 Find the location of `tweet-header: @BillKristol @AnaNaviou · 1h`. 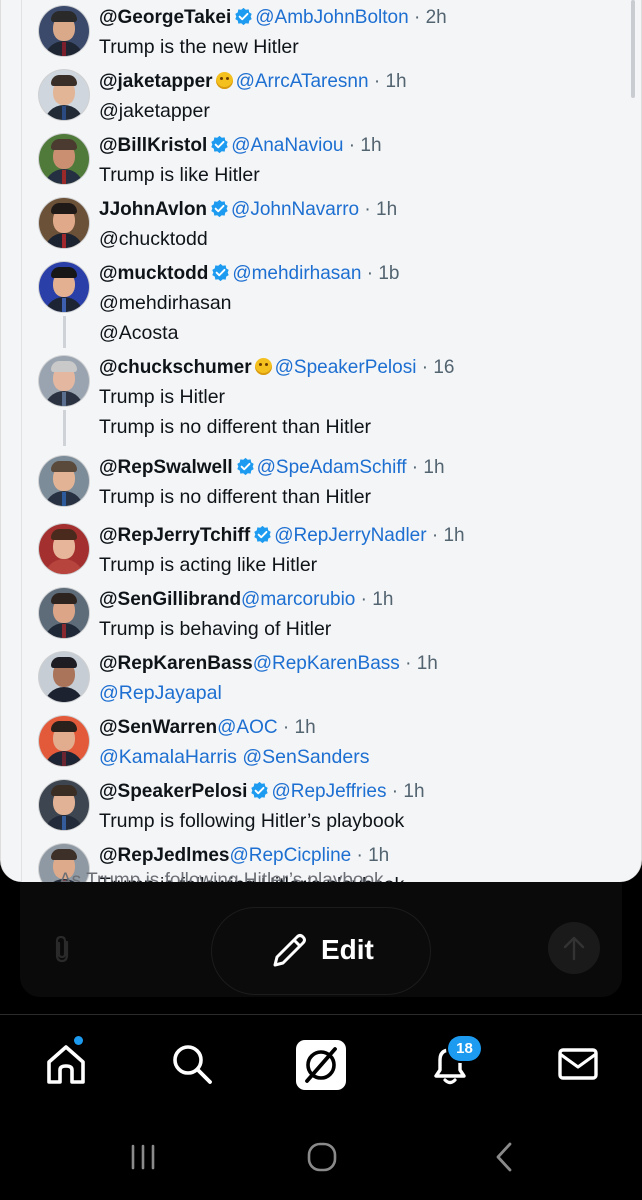

tweet-header: @BillKristol @AnaNaviou · 1h is located at coordinates (240, 146).